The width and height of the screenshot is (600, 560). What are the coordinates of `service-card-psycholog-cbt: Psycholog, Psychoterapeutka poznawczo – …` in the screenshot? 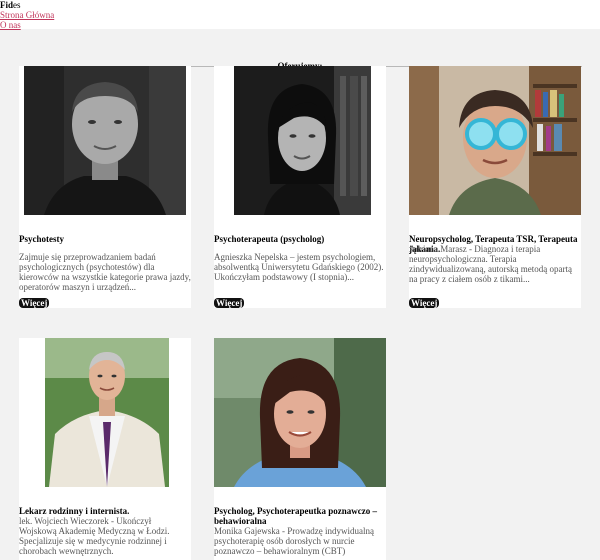 It's located at (300, 449).